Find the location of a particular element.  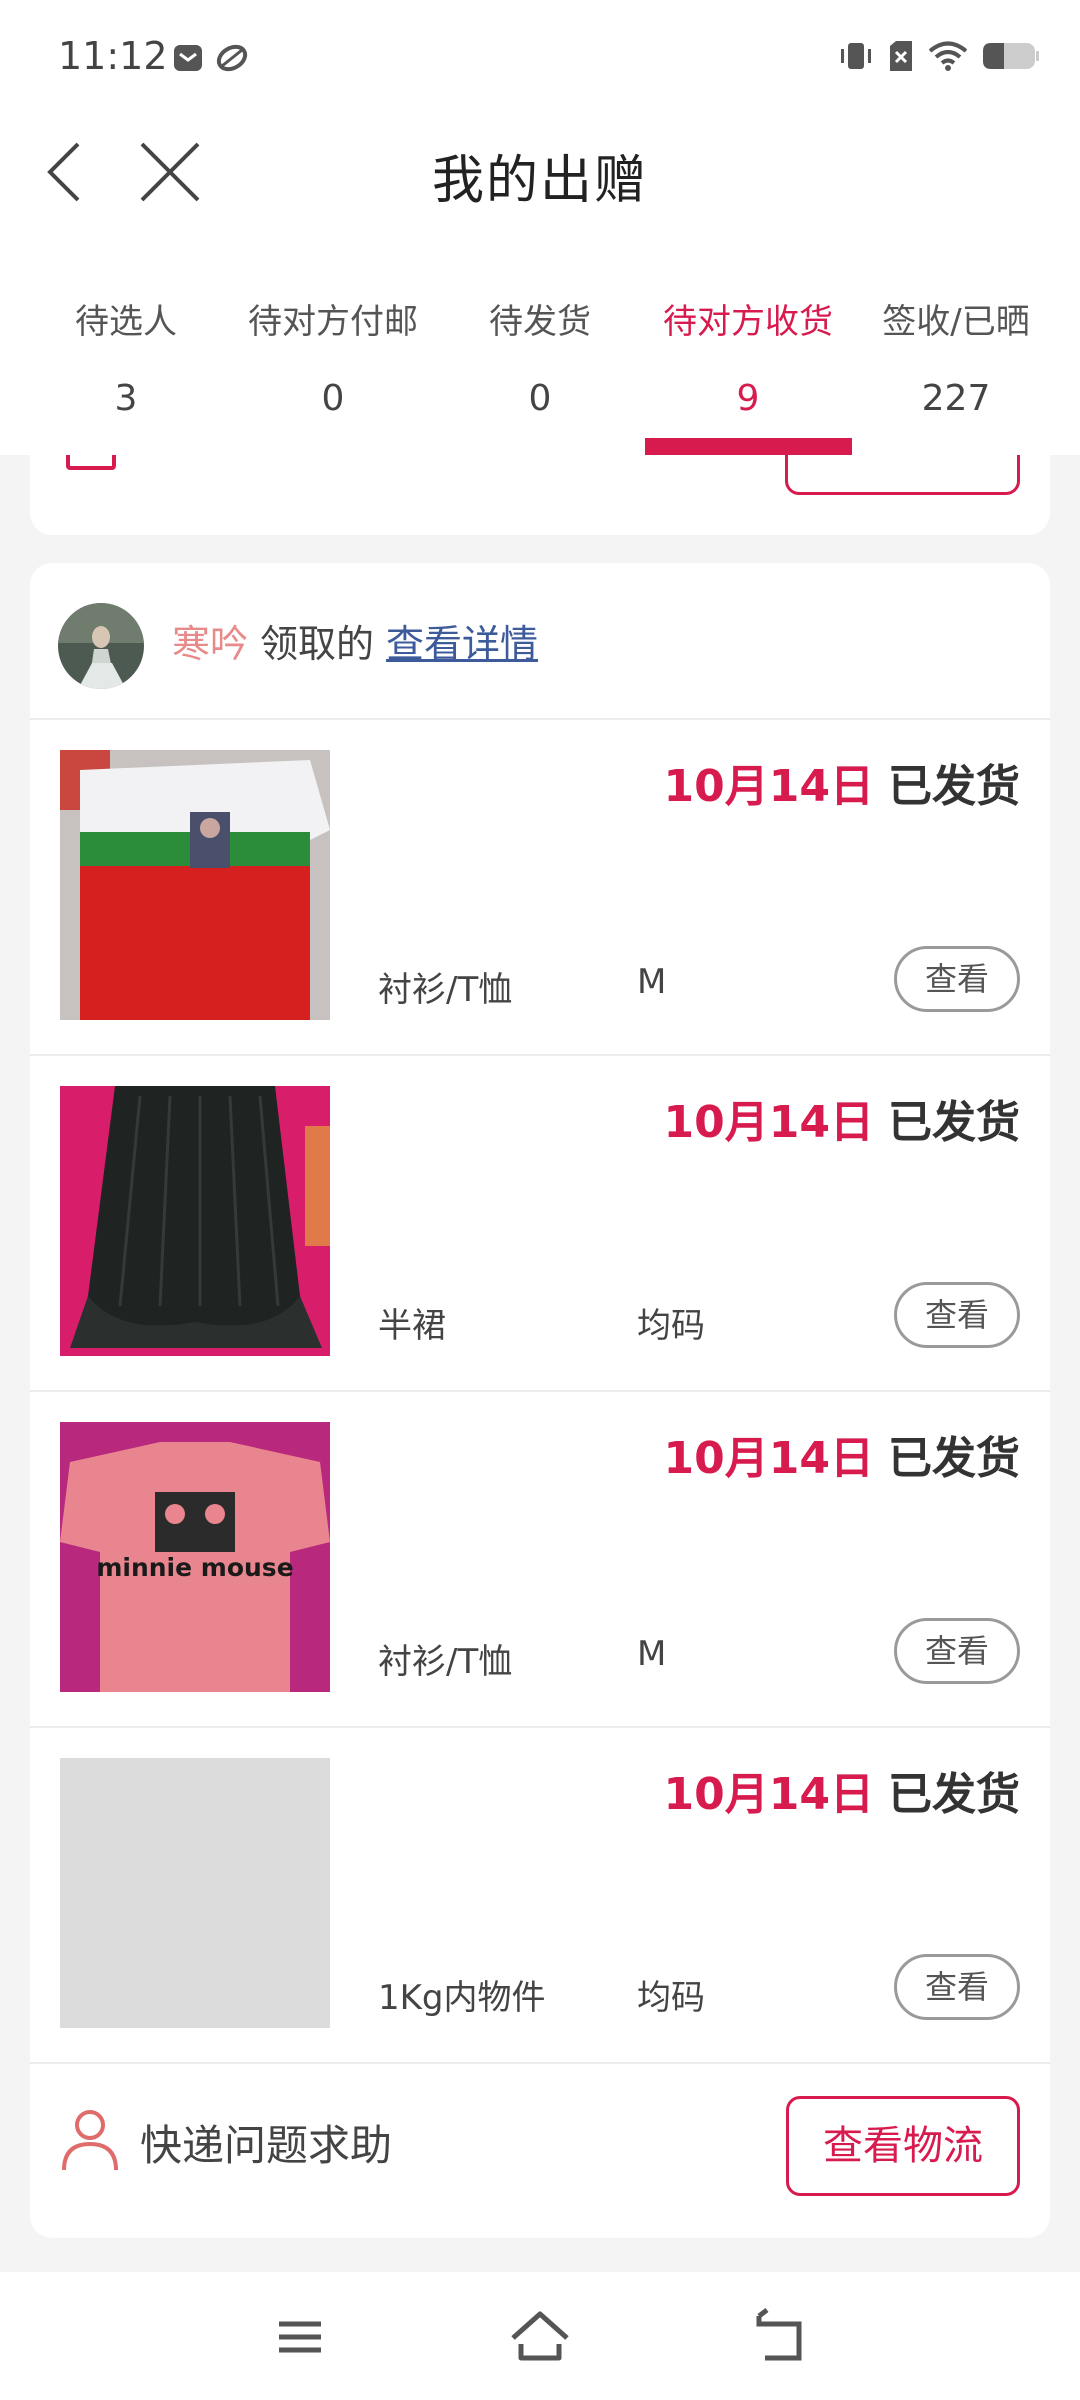

tab-pending-receipt: 待对方收货 9 is located at coordinates (748, 347).